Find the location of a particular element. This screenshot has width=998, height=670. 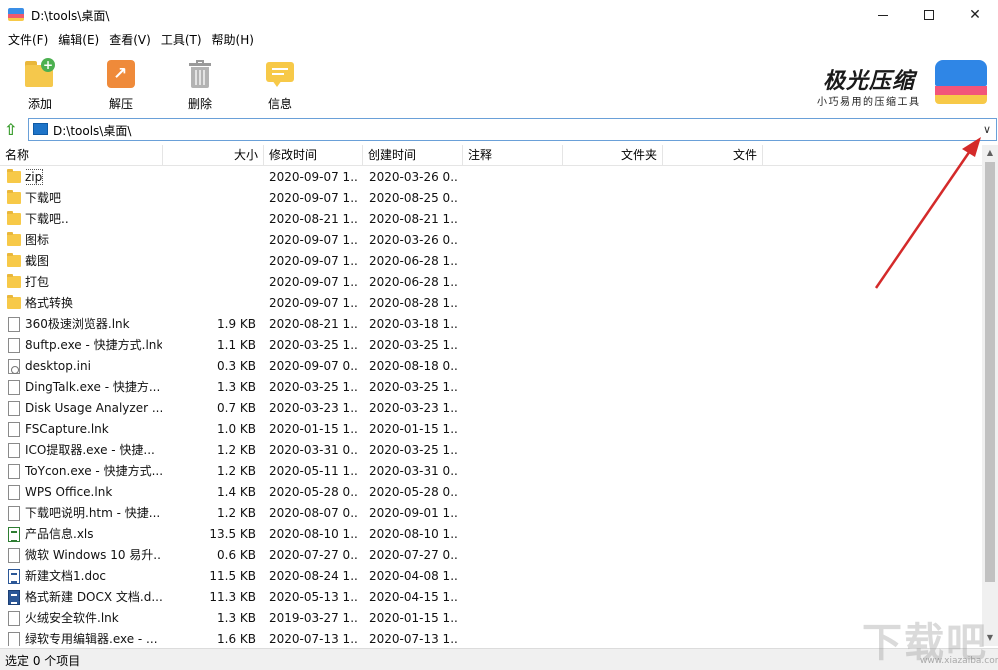

menu-file: 文件(F) is located at coordinates (28, 40).